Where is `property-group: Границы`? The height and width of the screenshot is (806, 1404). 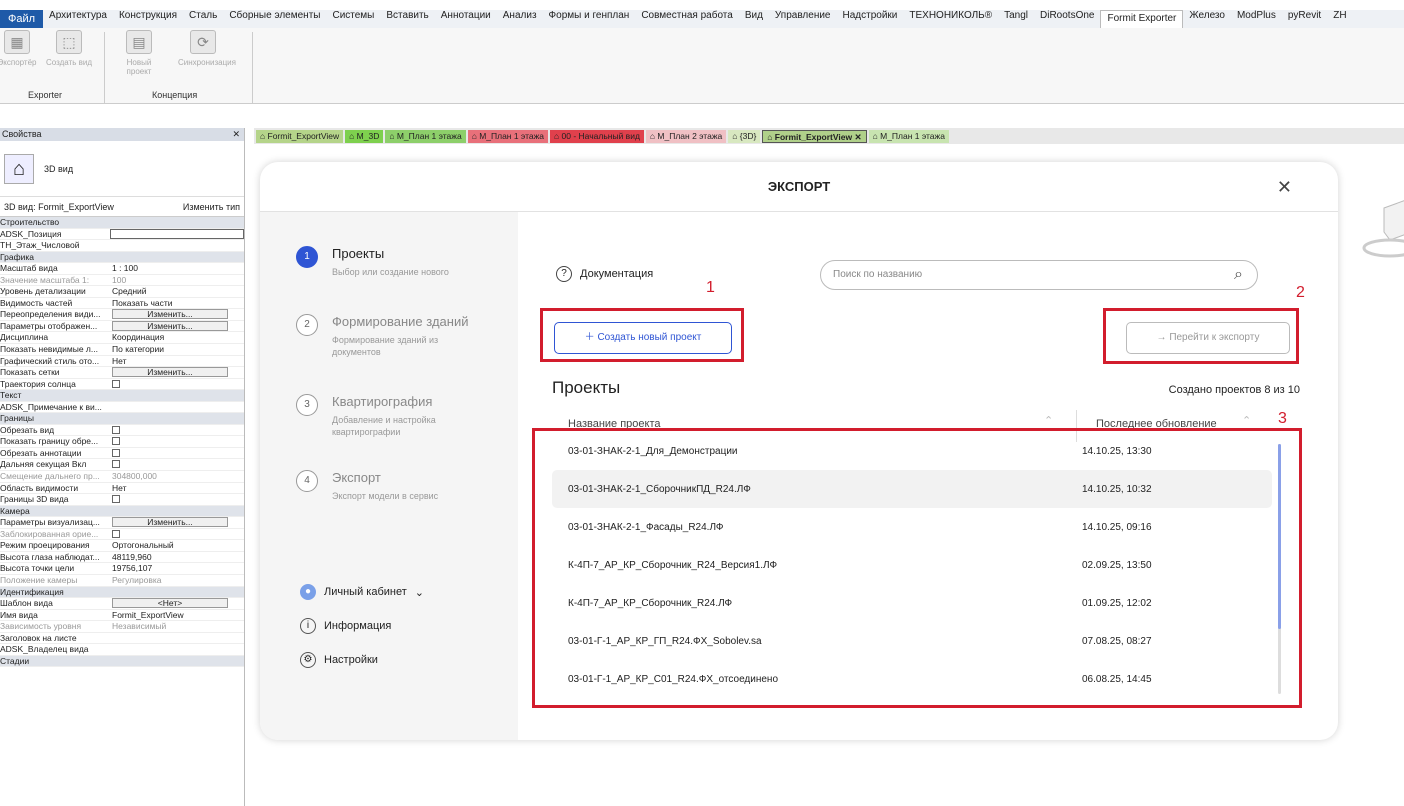 property-group: Границы is located at coordinates (122, 419).